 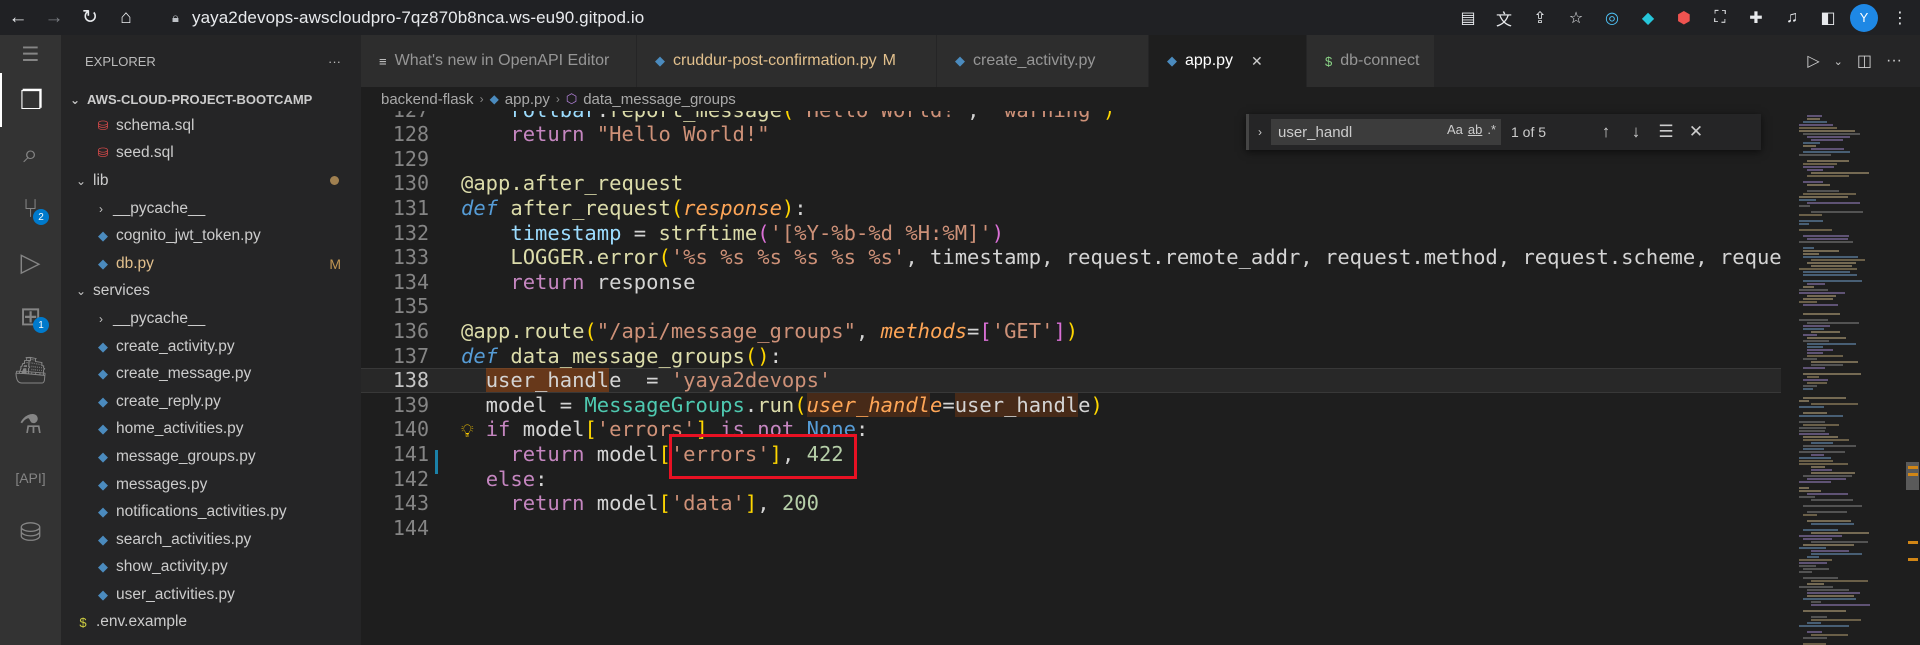 What do you see at coordinates (1576, 18) in the screenshot?
I see `bookmark-star-icon: ☆` at bounding box center [1576, 18].